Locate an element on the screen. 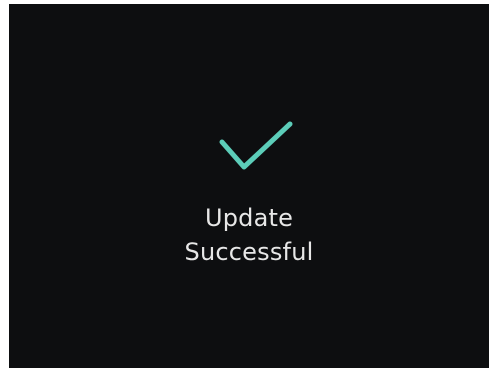  checkmark-icon is located at coordinates (256, 145).